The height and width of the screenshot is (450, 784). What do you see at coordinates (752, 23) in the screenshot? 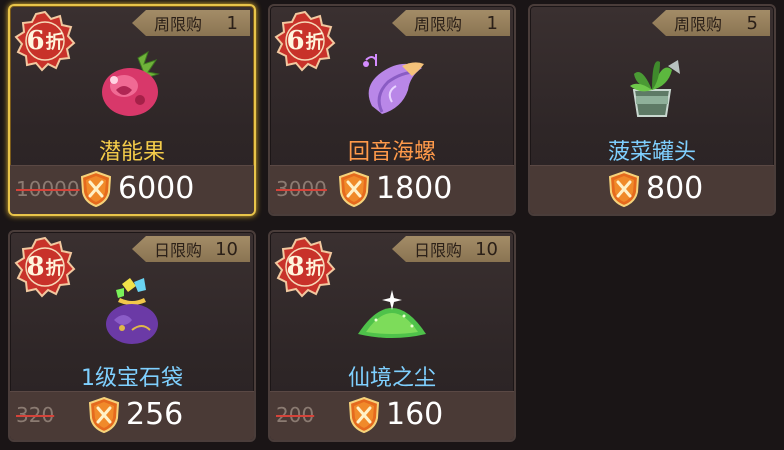
I see `limit-count: 5` at bounding box center [752, 23].